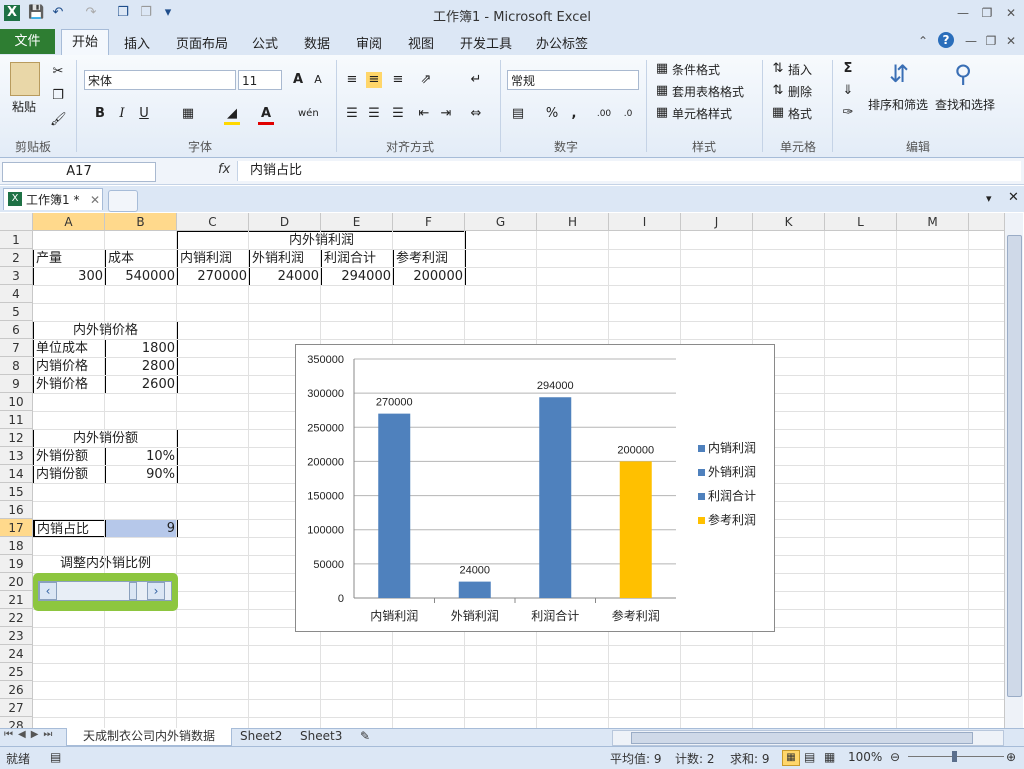  I want to click on cell-b2: 成本, so click(141, 258).